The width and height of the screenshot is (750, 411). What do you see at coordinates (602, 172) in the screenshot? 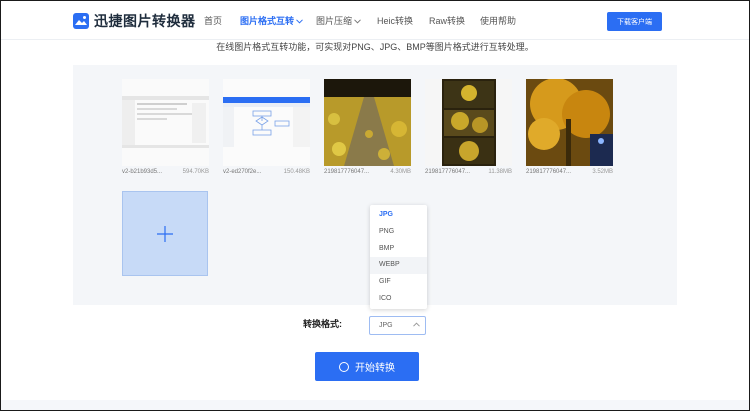
I see `file-size: 3.52MB` at bounding box center [602, 172].